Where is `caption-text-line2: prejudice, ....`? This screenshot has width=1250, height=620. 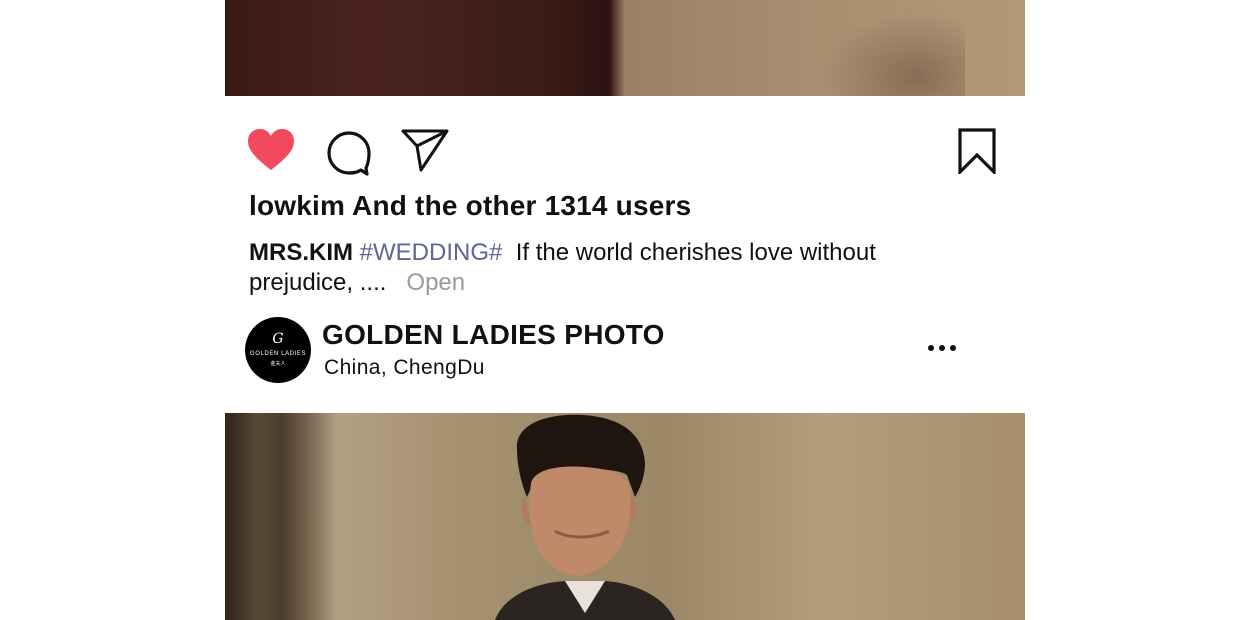
caption-text-line2: prejudice, .... is located at coordinates (318, 282).